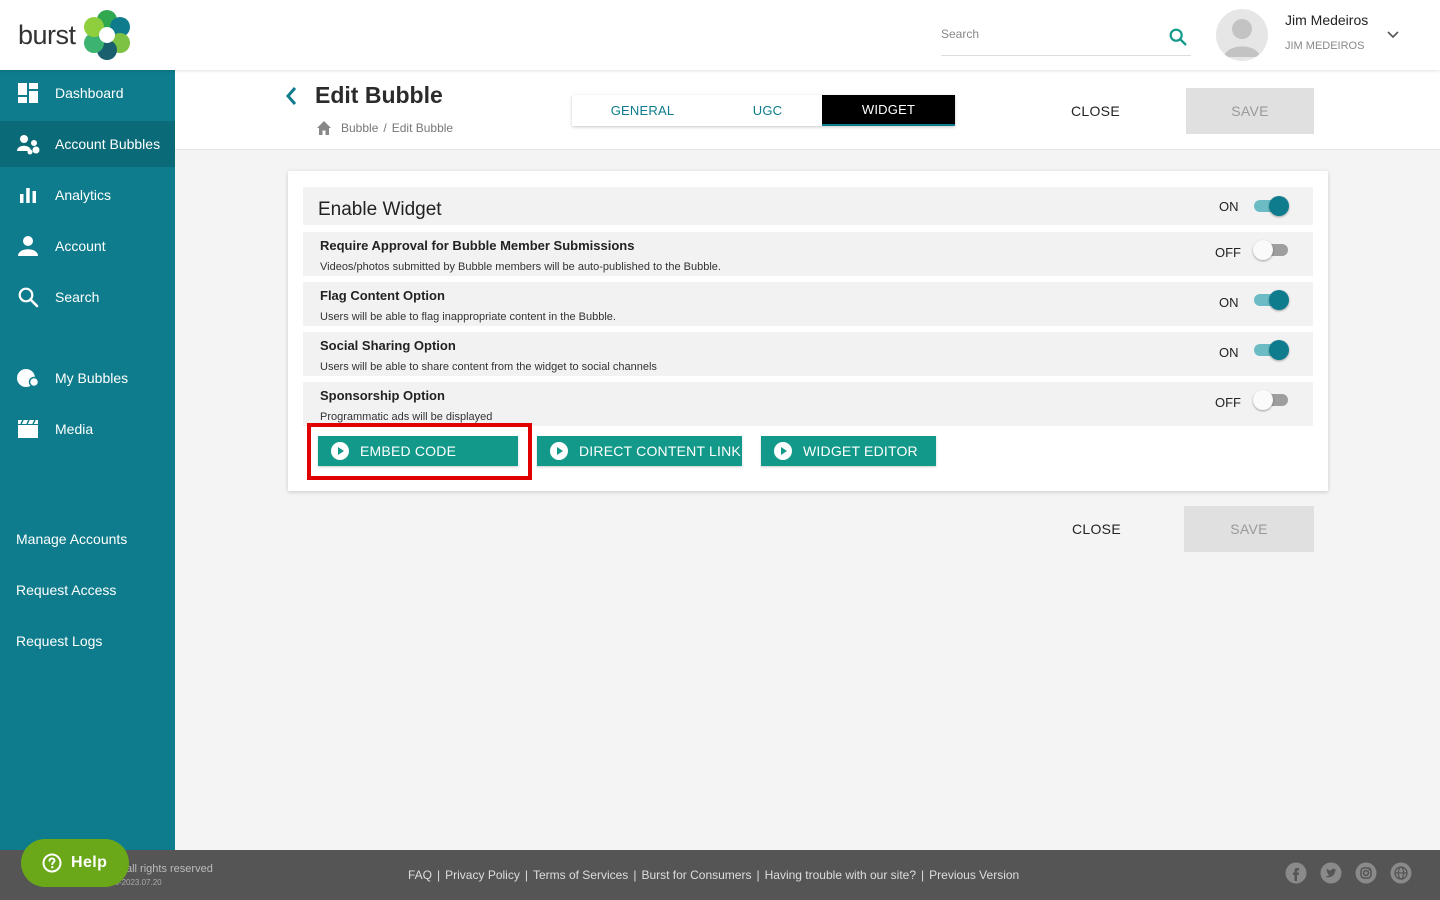 The width and height of the screenshot is (1440, 900). Describe the element at coordinates (87, 144) in the screenshot. I see `sidebar-item-account-bubbles: Account Bubbles` at that location.